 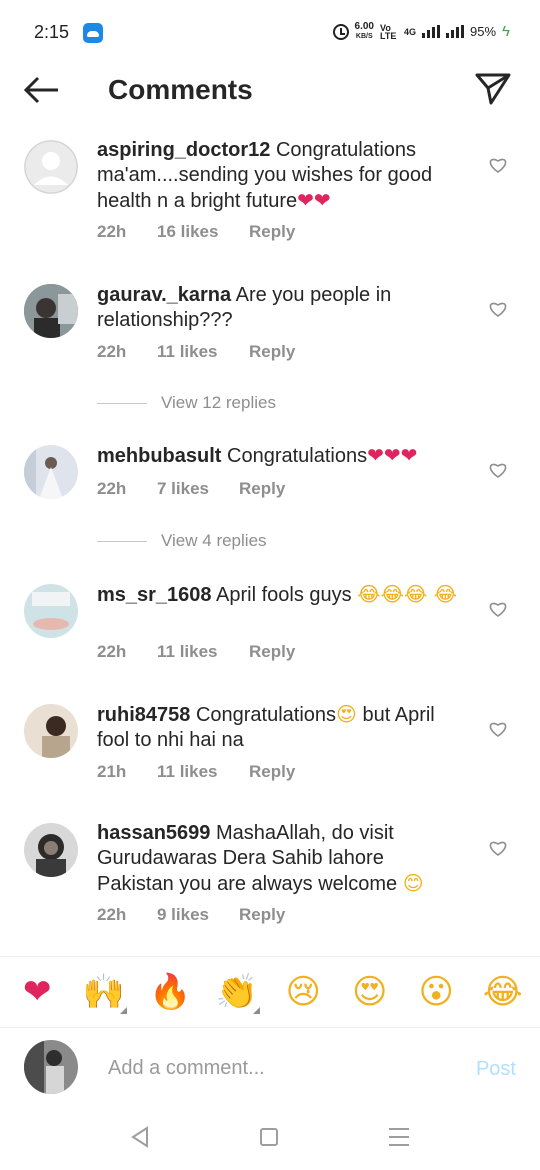 I want to click on comment-username: mehbubasult, so click(x=159, y=456).